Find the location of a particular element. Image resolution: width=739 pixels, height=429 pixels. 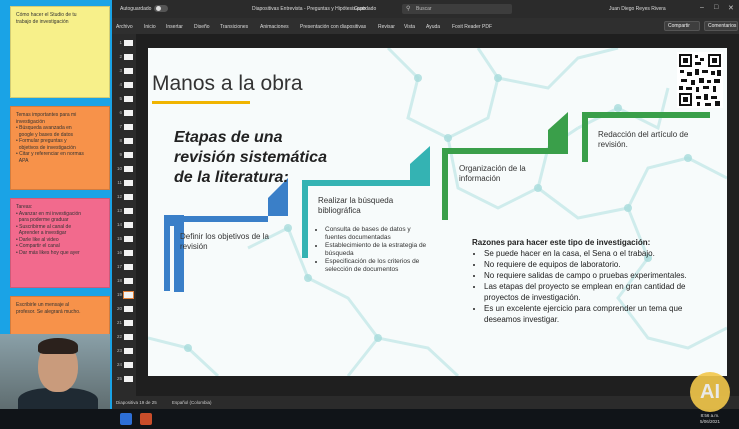

slide-thumbnail-number: 4 is located at coordinates (120, 84).